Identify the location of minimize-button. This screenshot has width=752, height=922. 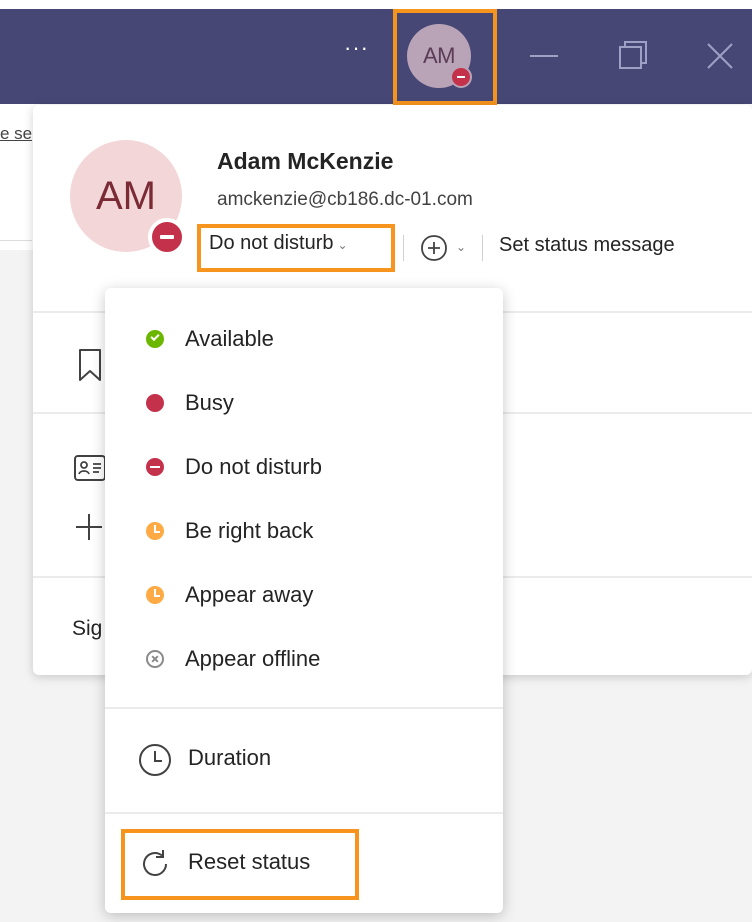
(544, 56).